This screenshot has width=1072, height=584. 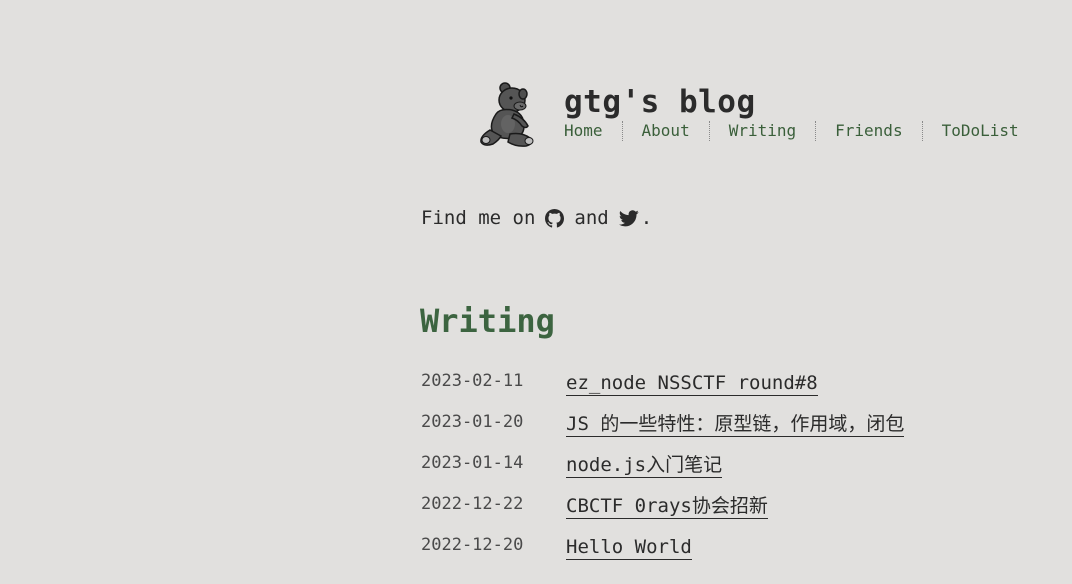 What do you see at coordinates (667, 507) in the screenshot?
I see `post-link: CBCTF 0rays协会招新` at bounding box center [667, 507].